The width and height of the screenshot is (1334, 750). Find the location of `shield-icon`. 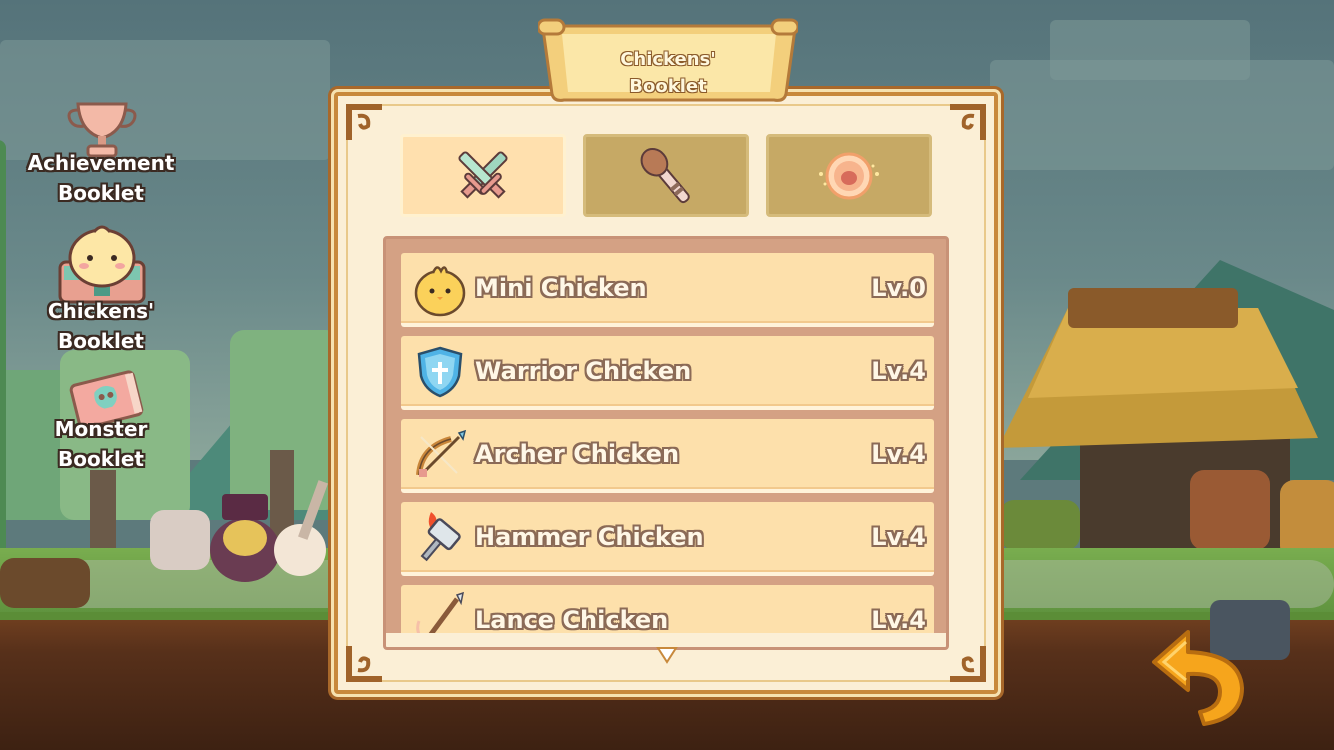

shield-icon is located at coordinates (440, 372).